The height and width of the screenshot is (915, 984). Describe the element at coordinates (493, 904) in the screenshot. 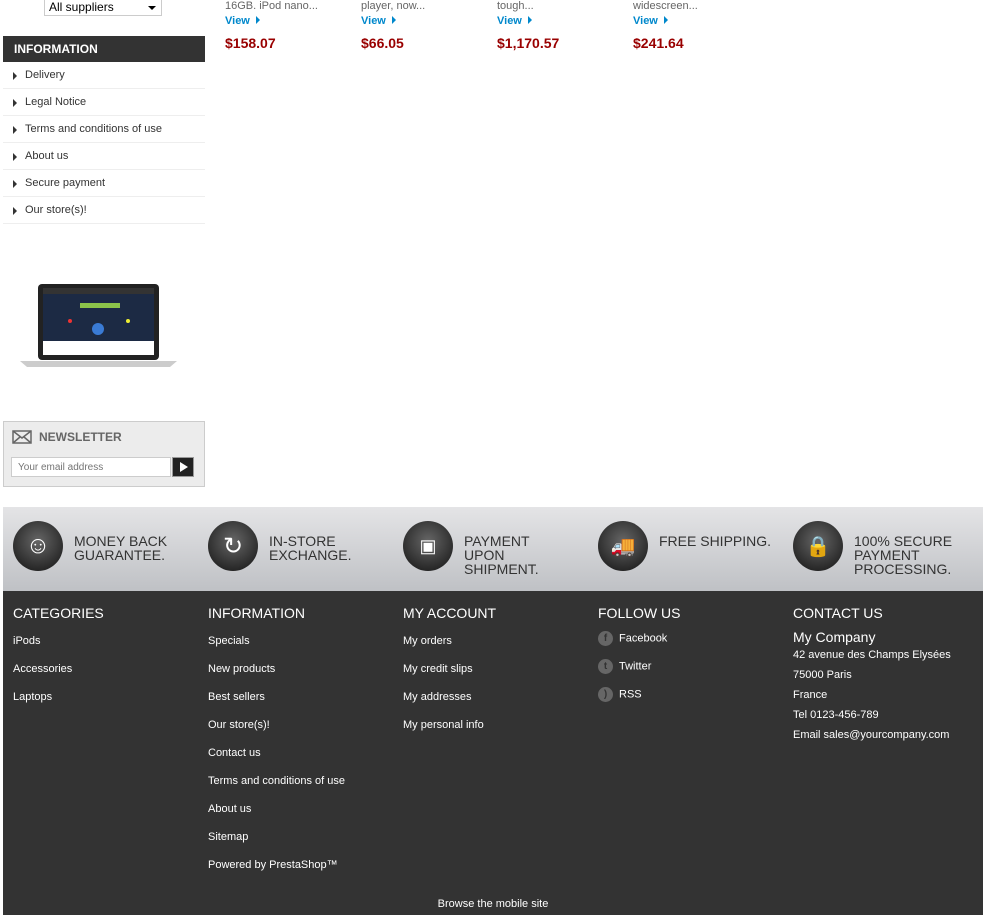

I see `mobile-site-link: Browse the mobile site` at that location.